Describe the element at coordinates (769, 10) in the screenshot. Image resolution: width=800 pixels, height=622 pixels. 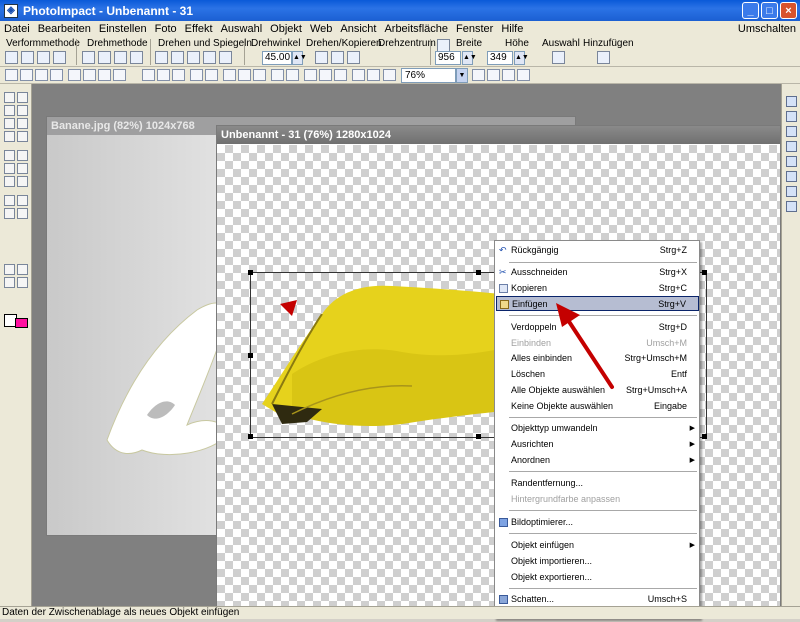
I see `restore-button: □` at that location.